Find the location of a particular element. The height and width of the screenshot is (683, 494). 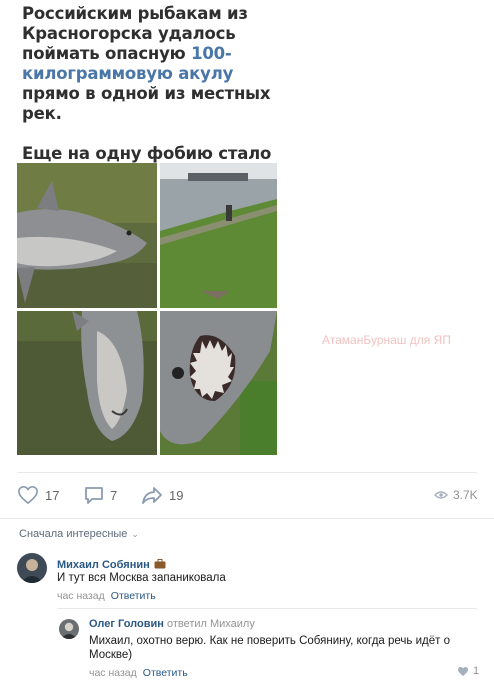

comment-author: Михаил Собянин is located at coordinates (103, 565).